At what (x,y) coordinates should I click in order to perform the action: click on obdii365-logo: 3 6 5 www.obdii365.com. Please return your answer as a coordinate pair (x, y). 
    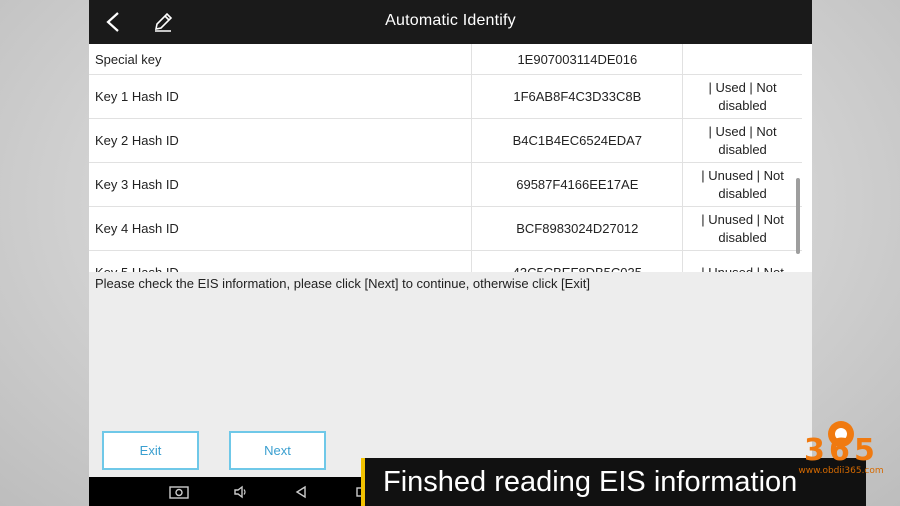
    Looking at the image, I should click on (841, 449).